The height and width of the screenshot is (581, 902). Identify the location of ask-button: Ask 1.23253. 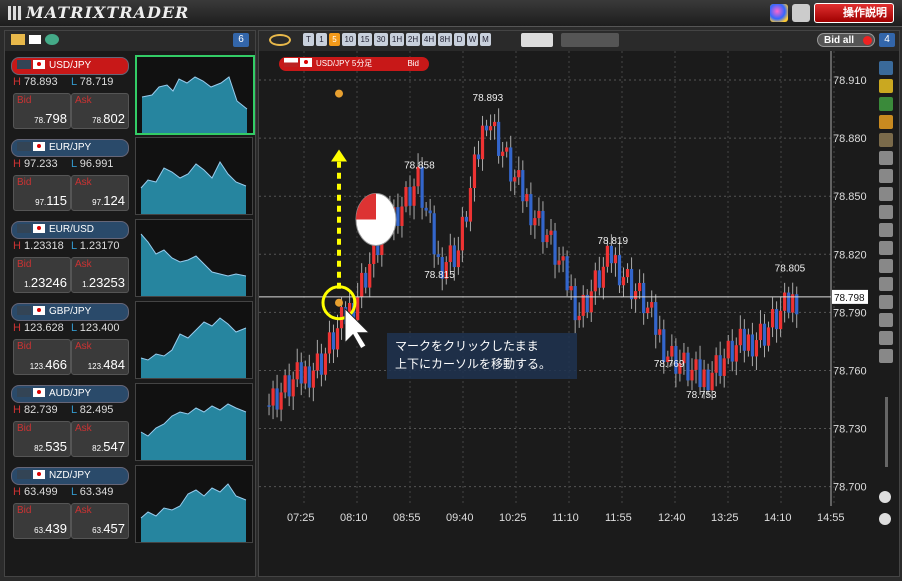
(100, 275).